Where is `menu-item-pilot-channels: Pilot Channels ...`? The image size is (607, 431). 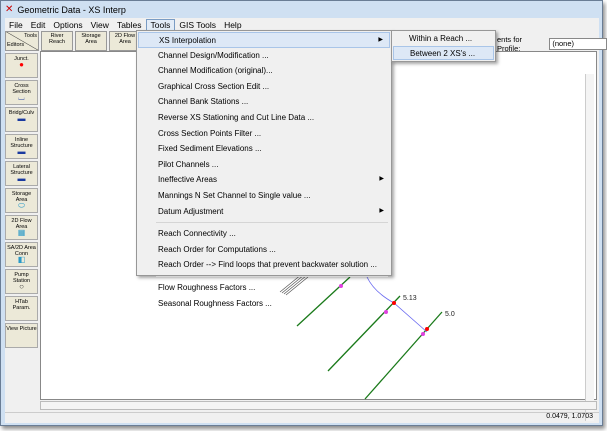 menu-item-pilot-channels: Pilot Channels ... is located at coordinates (264, 165).